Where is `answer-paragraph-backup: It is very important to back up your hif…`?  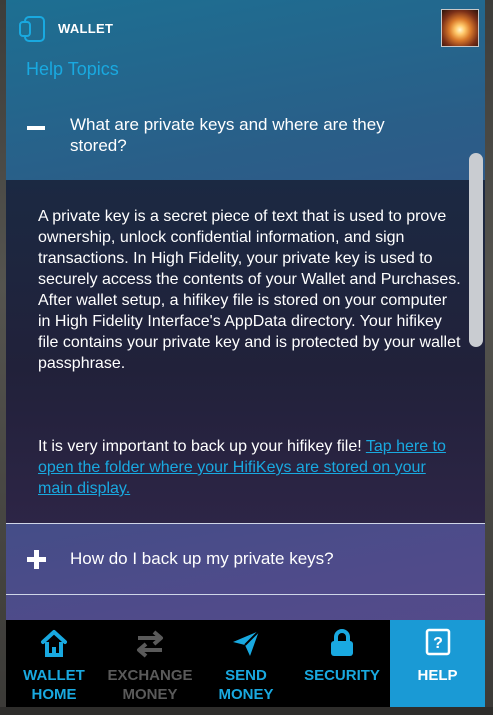
answer-paragraph-backup: It is very important to back up your hif… is located at coordinates (250, 467).